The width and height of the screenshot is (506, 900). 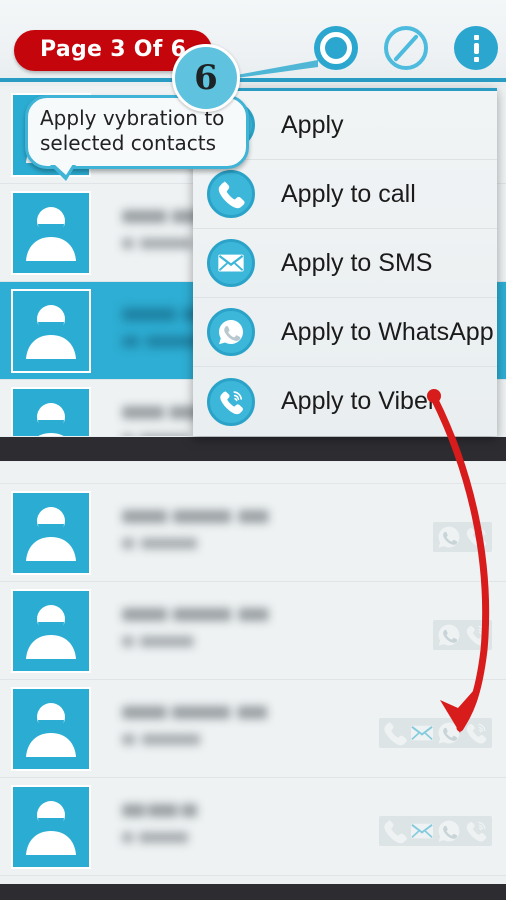 What do you see at coordinates (206, 78) in the screenshot?
I see `step-number-badge: 6` at bounding box center [206, 78].